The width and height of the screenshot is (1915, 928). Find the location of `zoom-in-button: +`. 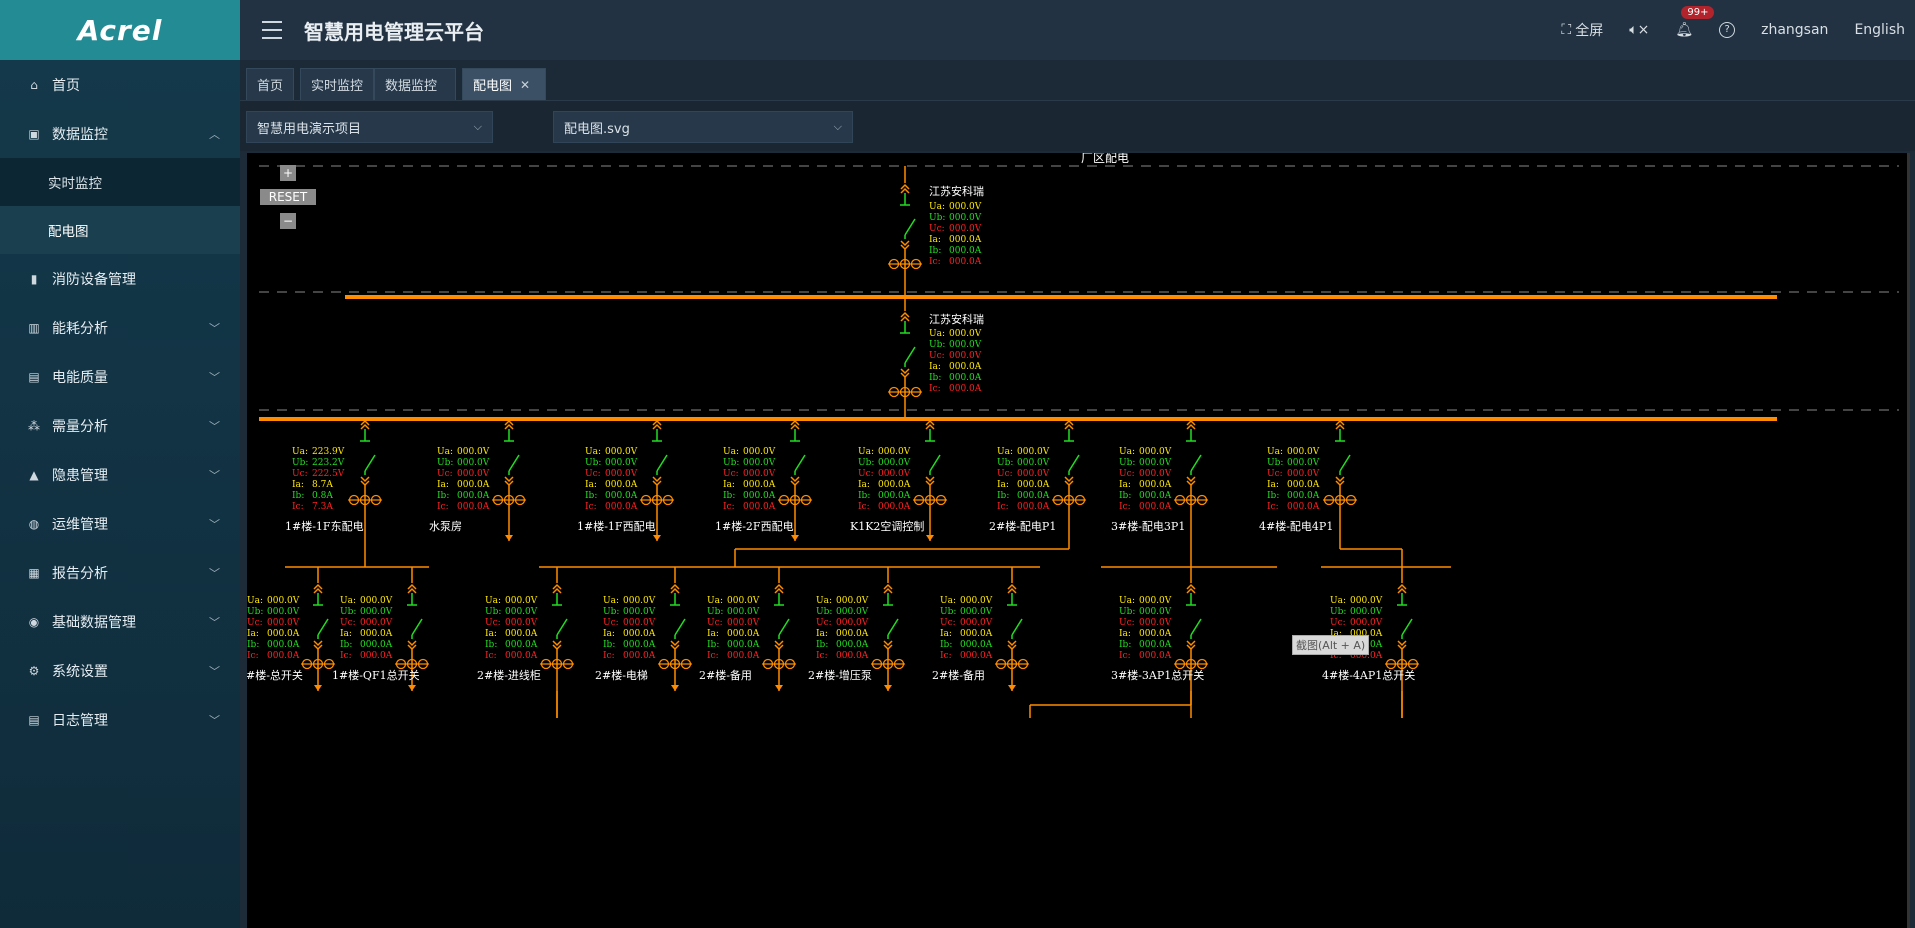

zoom-in-button: + is located at coordinates (288, 173).